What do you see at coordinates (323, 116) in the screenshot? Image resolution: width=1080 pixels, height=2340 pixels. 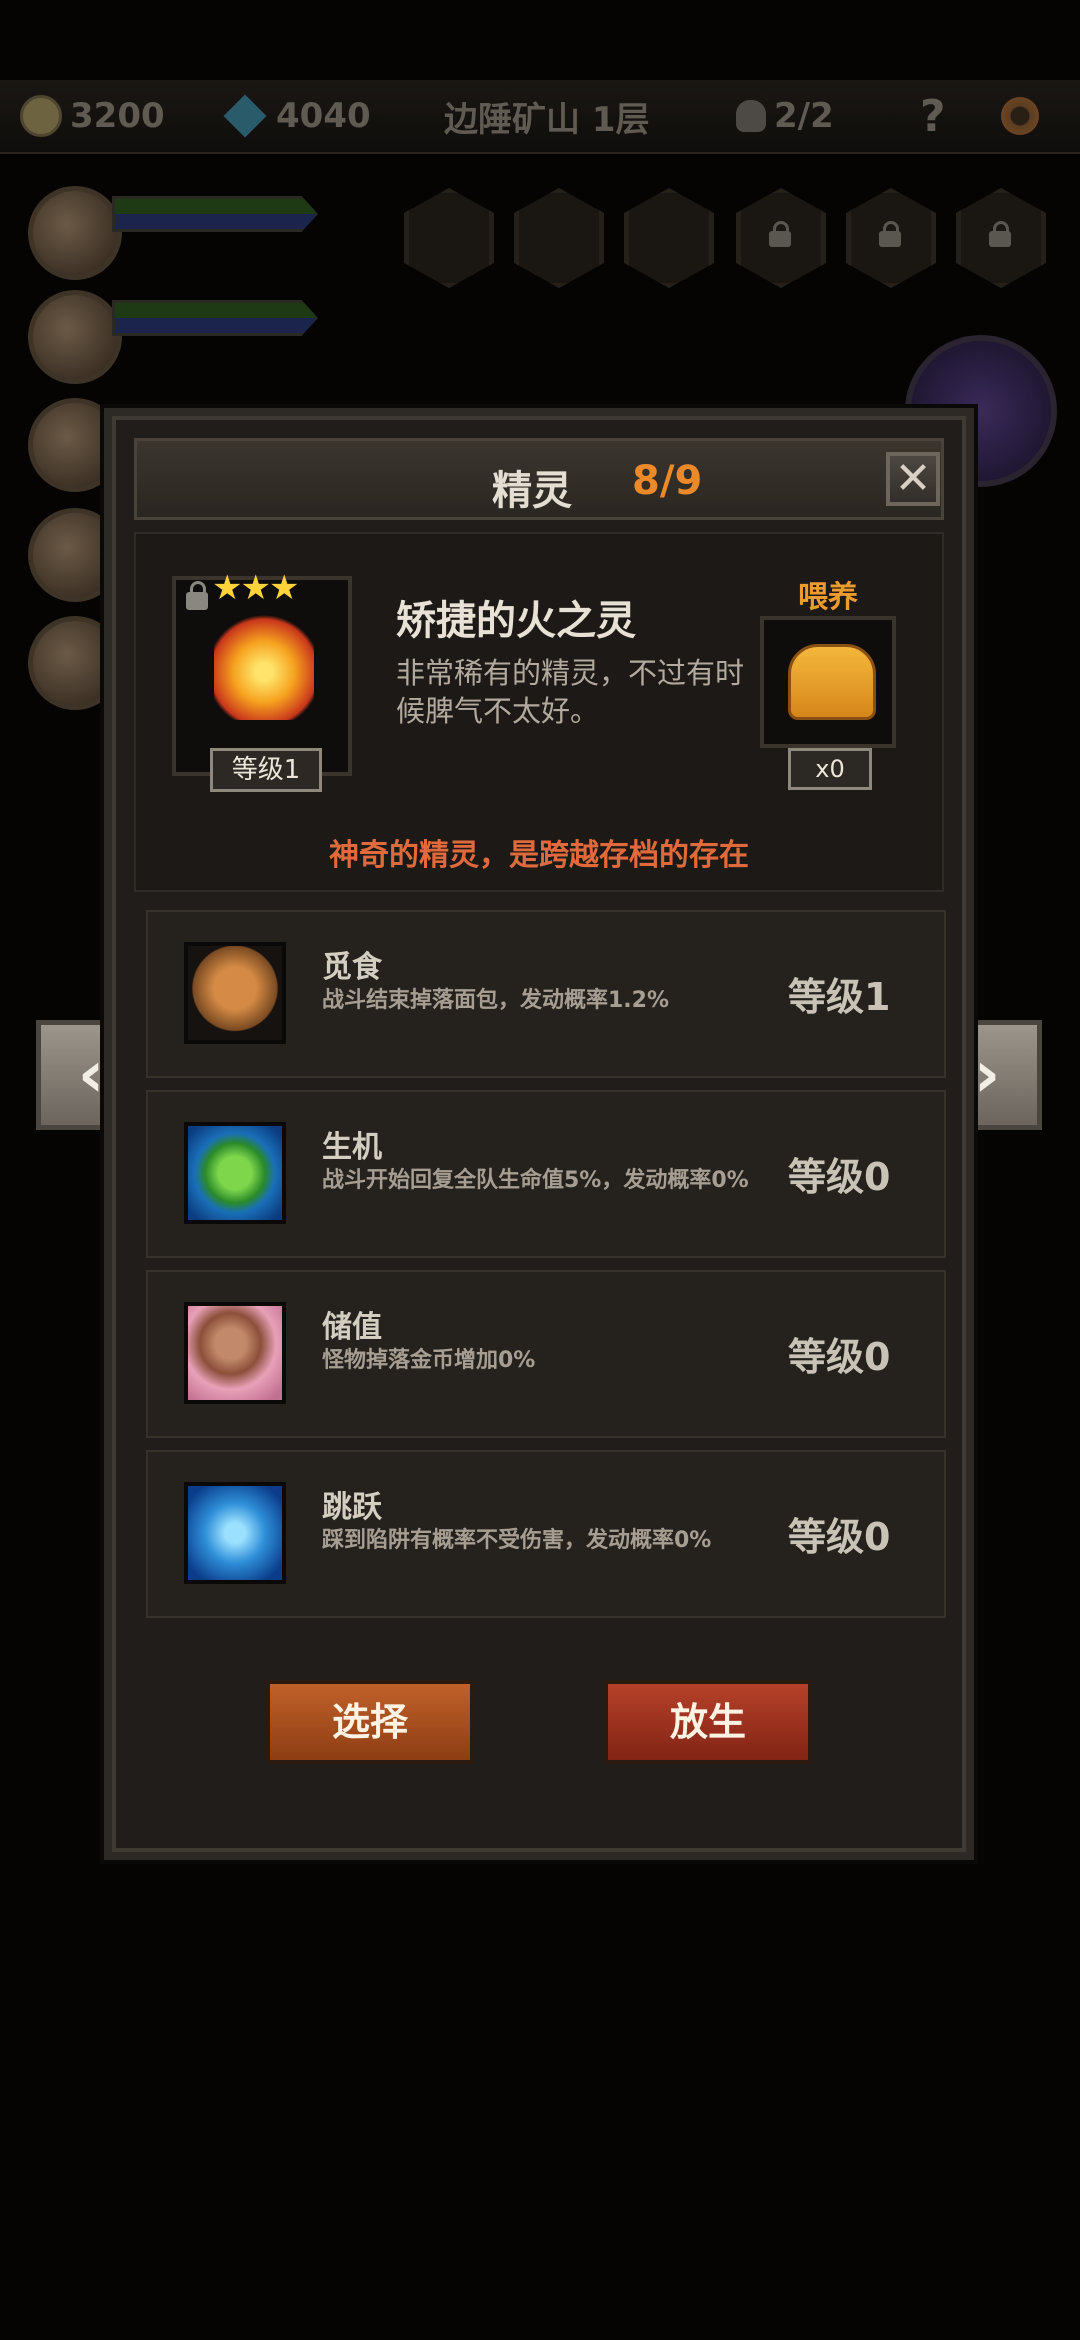 I see `gem-value: 4040` at bounding box center [323, 116].